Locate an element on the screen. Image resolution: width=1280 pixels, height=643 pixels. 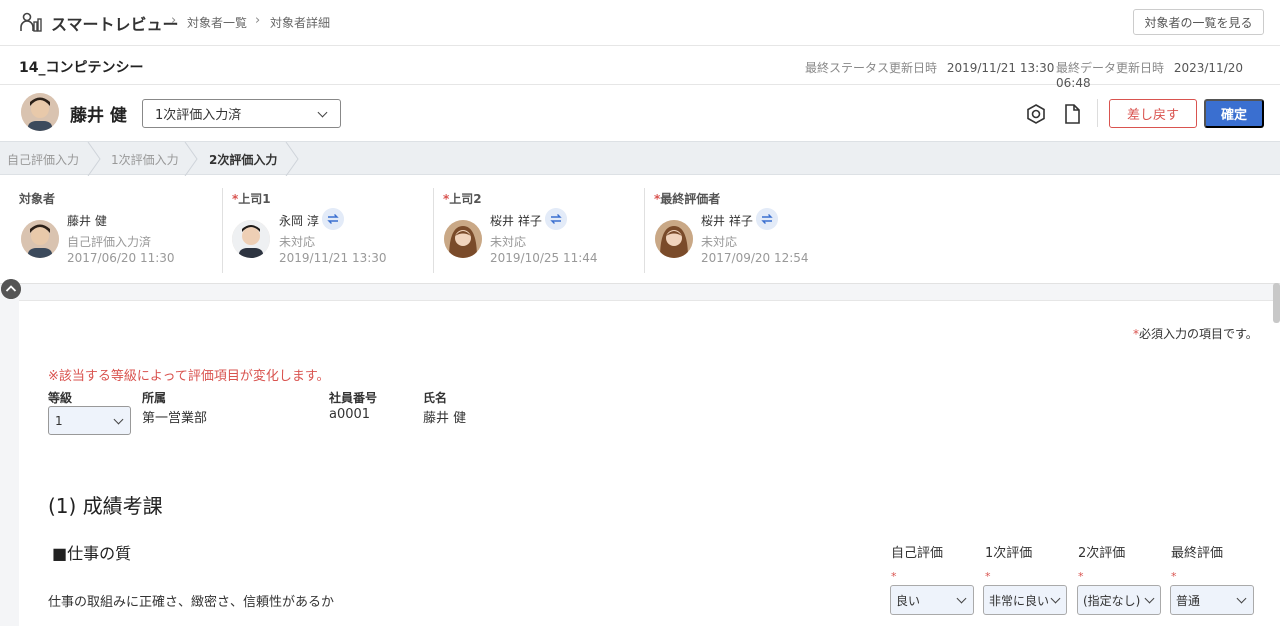
sheet-title: 14_コンピテンシー is located at coordinates (81, 68).